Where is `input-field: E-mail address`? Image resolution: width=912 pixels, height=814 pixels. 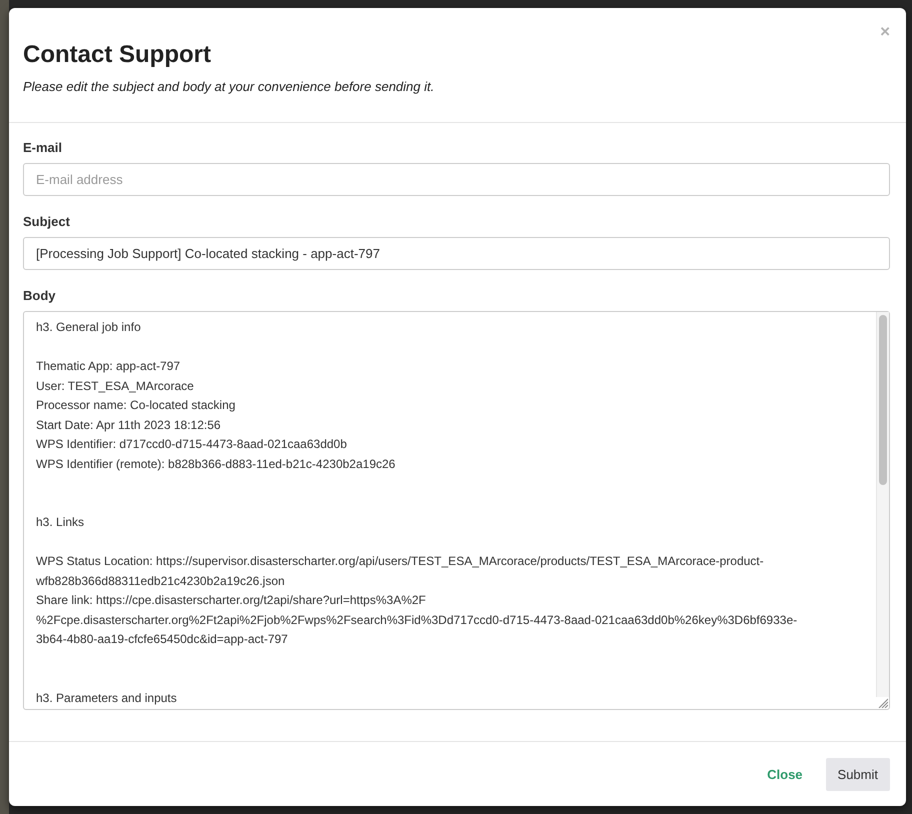 input-field: E-mail address is located at coordinates (456, 179).